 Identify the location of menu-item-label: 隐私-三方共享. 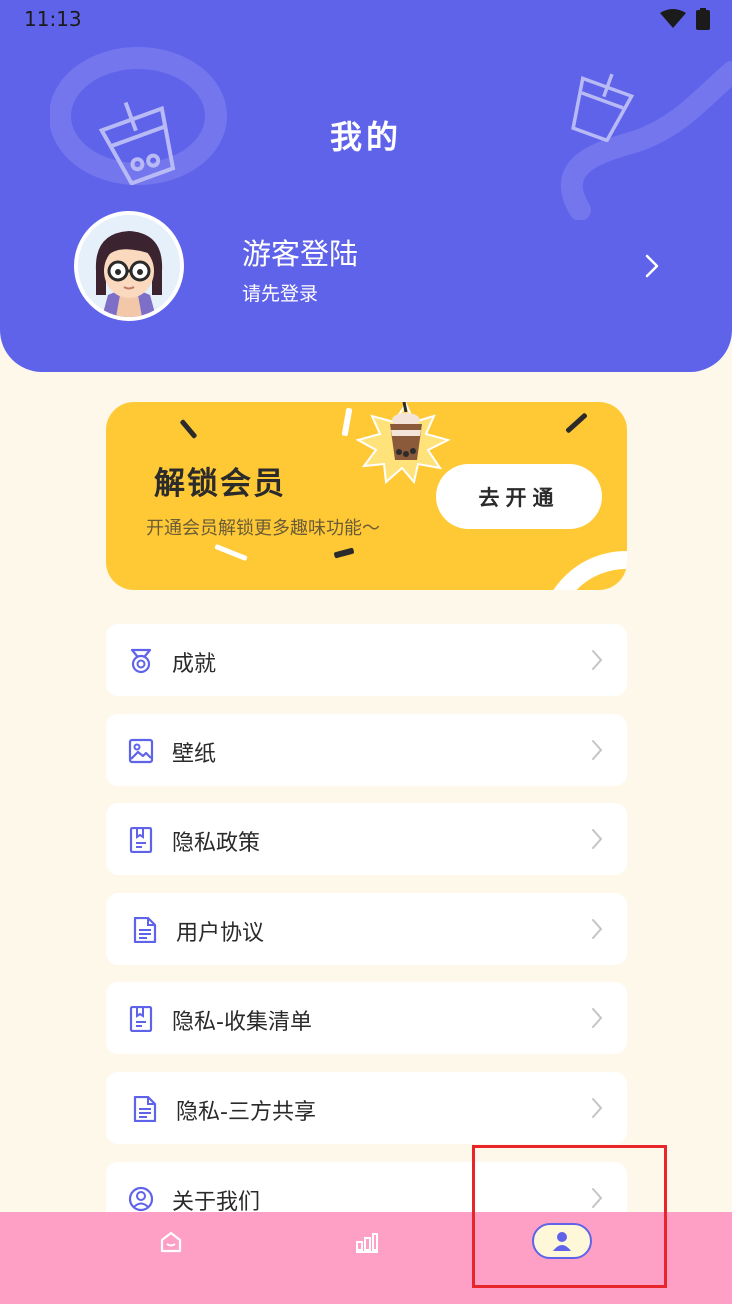
(246, 1112).